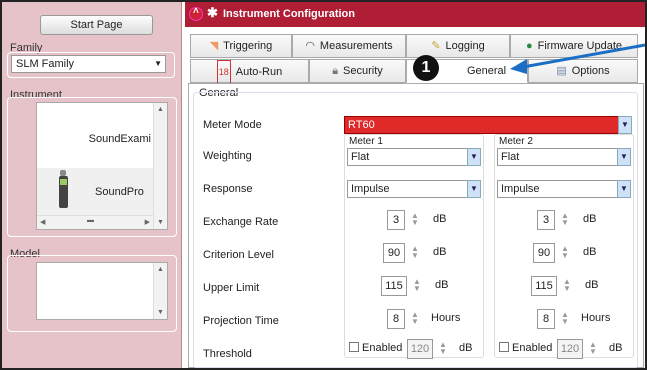  I want to click on pointer-arrow-icon, so click(578, 58).